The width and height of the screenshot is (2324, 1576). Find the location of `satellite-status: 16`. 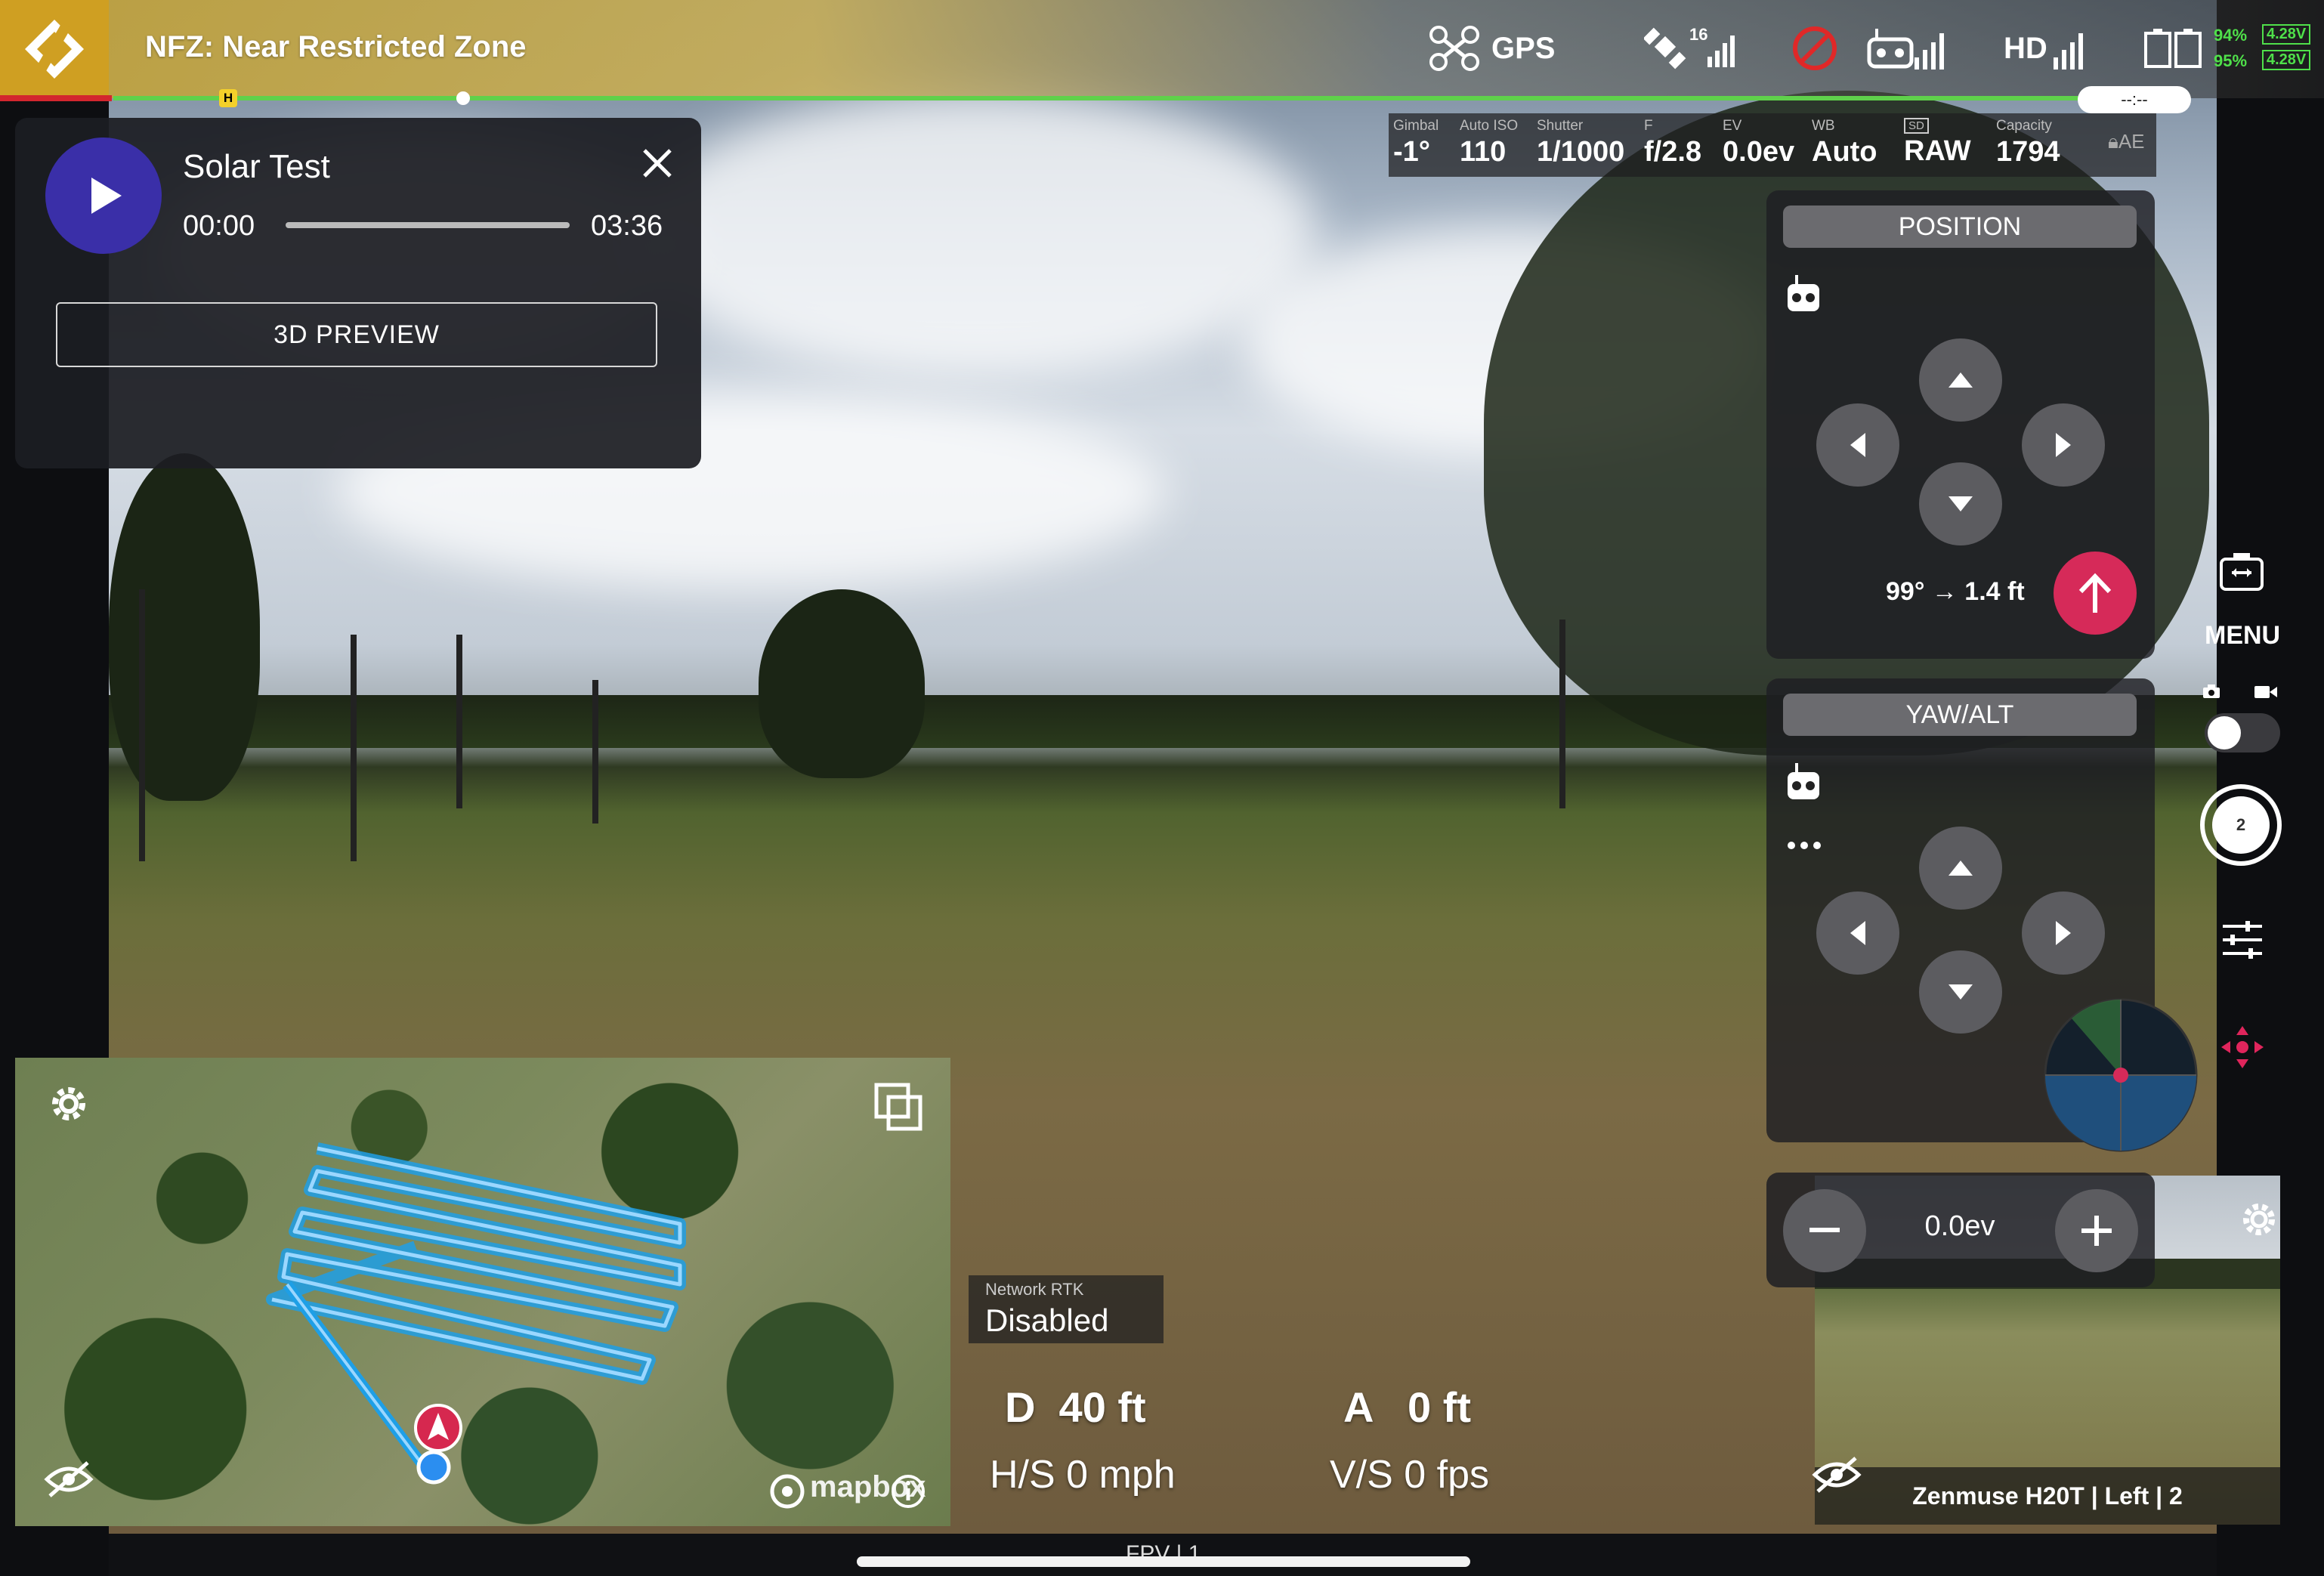

satellite-status: 16 is located at coordinates (1693, 48).